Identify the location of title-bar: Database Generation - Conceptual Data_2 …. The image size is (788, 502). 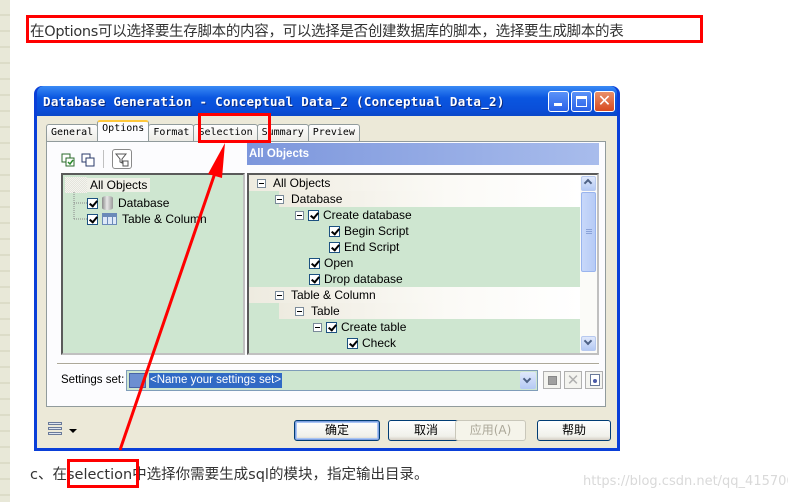
(327, 101).